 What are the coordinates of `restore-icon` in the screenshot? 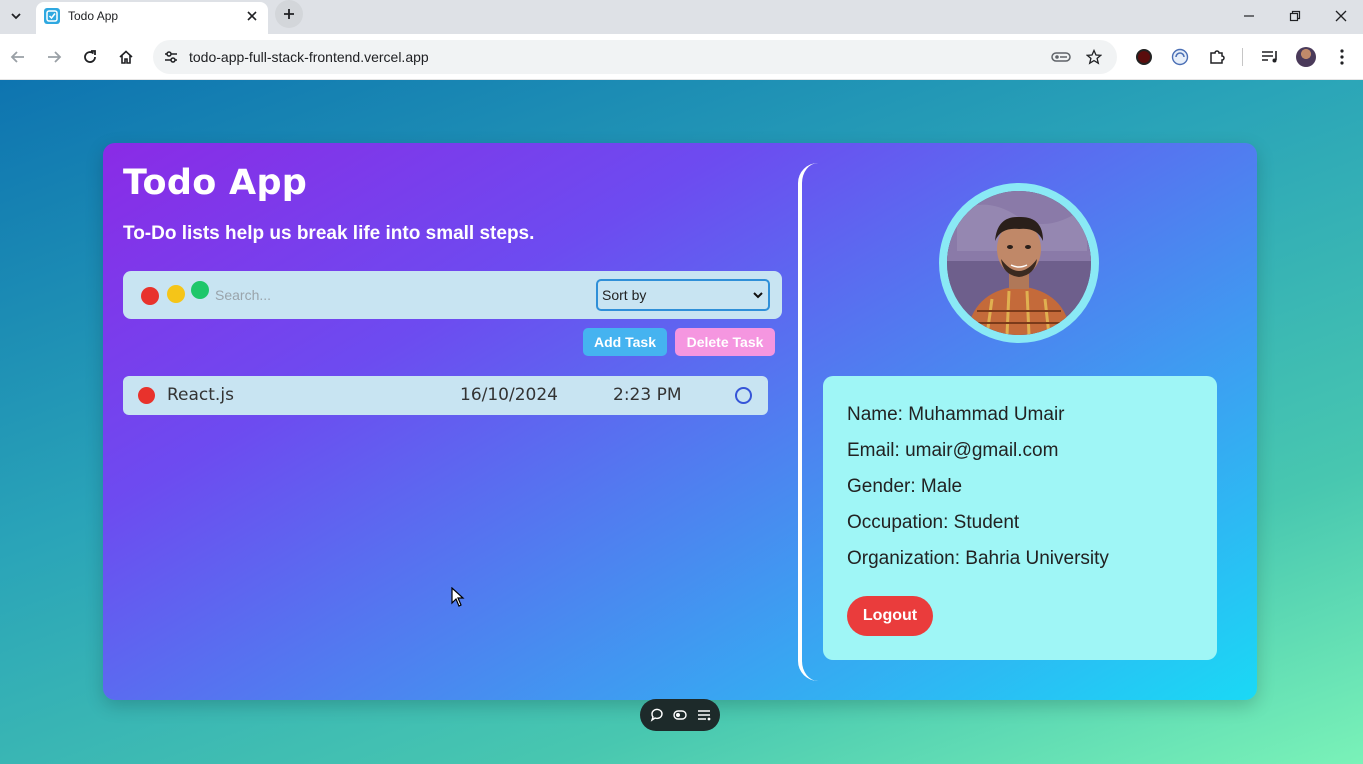 It's located at (1295, 16).